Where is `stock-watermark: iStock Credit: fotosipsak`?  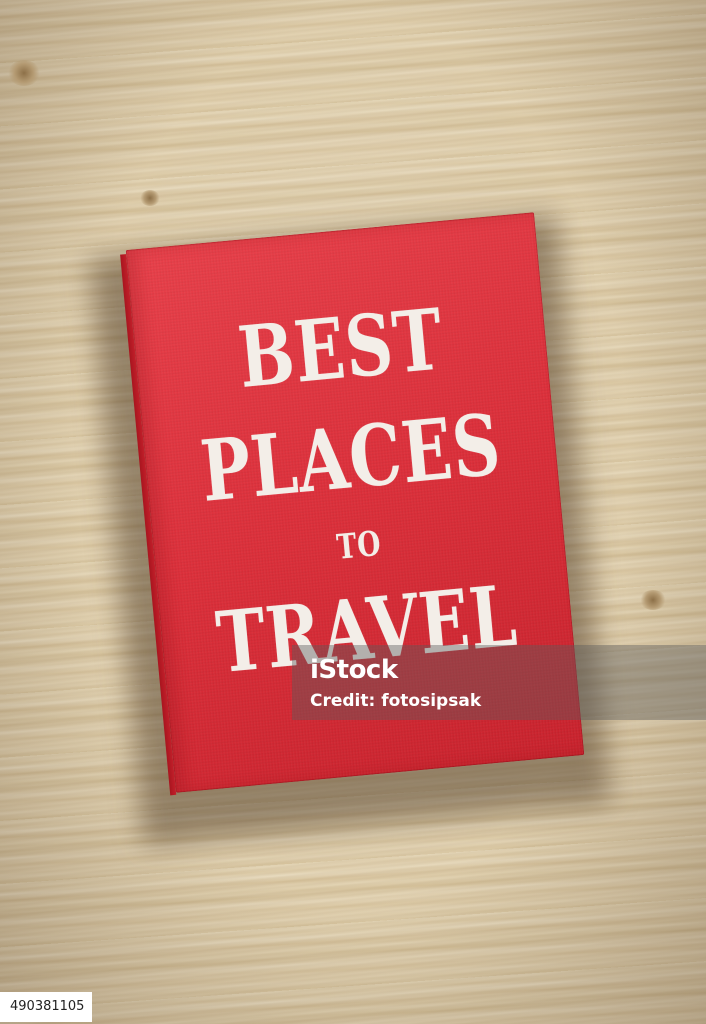
stock-watermark: iStock Credit: fotosipsak is located at coordinates (499, 682).